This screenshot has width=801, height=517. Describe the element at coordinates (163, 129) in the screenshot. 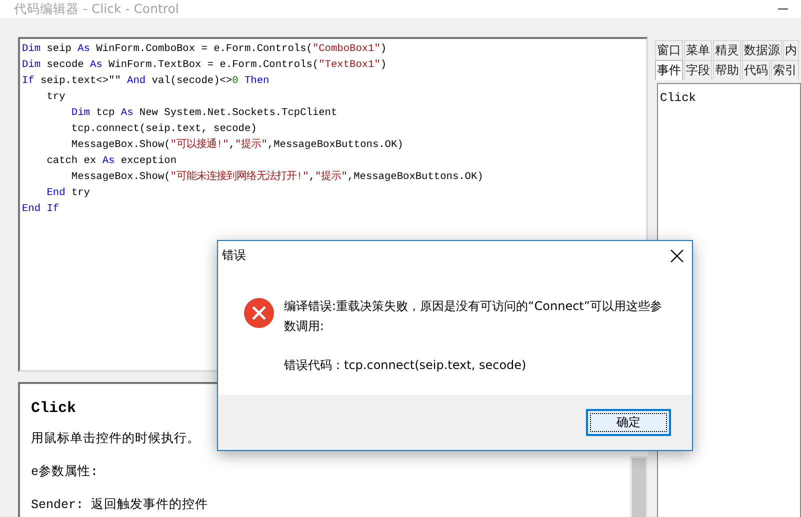

I see `code-line: tcp.connect(seip.text, secode)` at that location.